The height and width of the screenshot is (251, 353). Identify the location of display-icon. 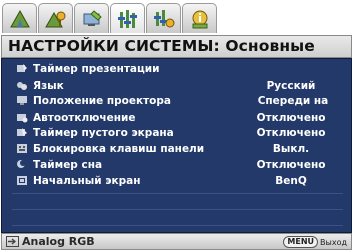
(92, 17).